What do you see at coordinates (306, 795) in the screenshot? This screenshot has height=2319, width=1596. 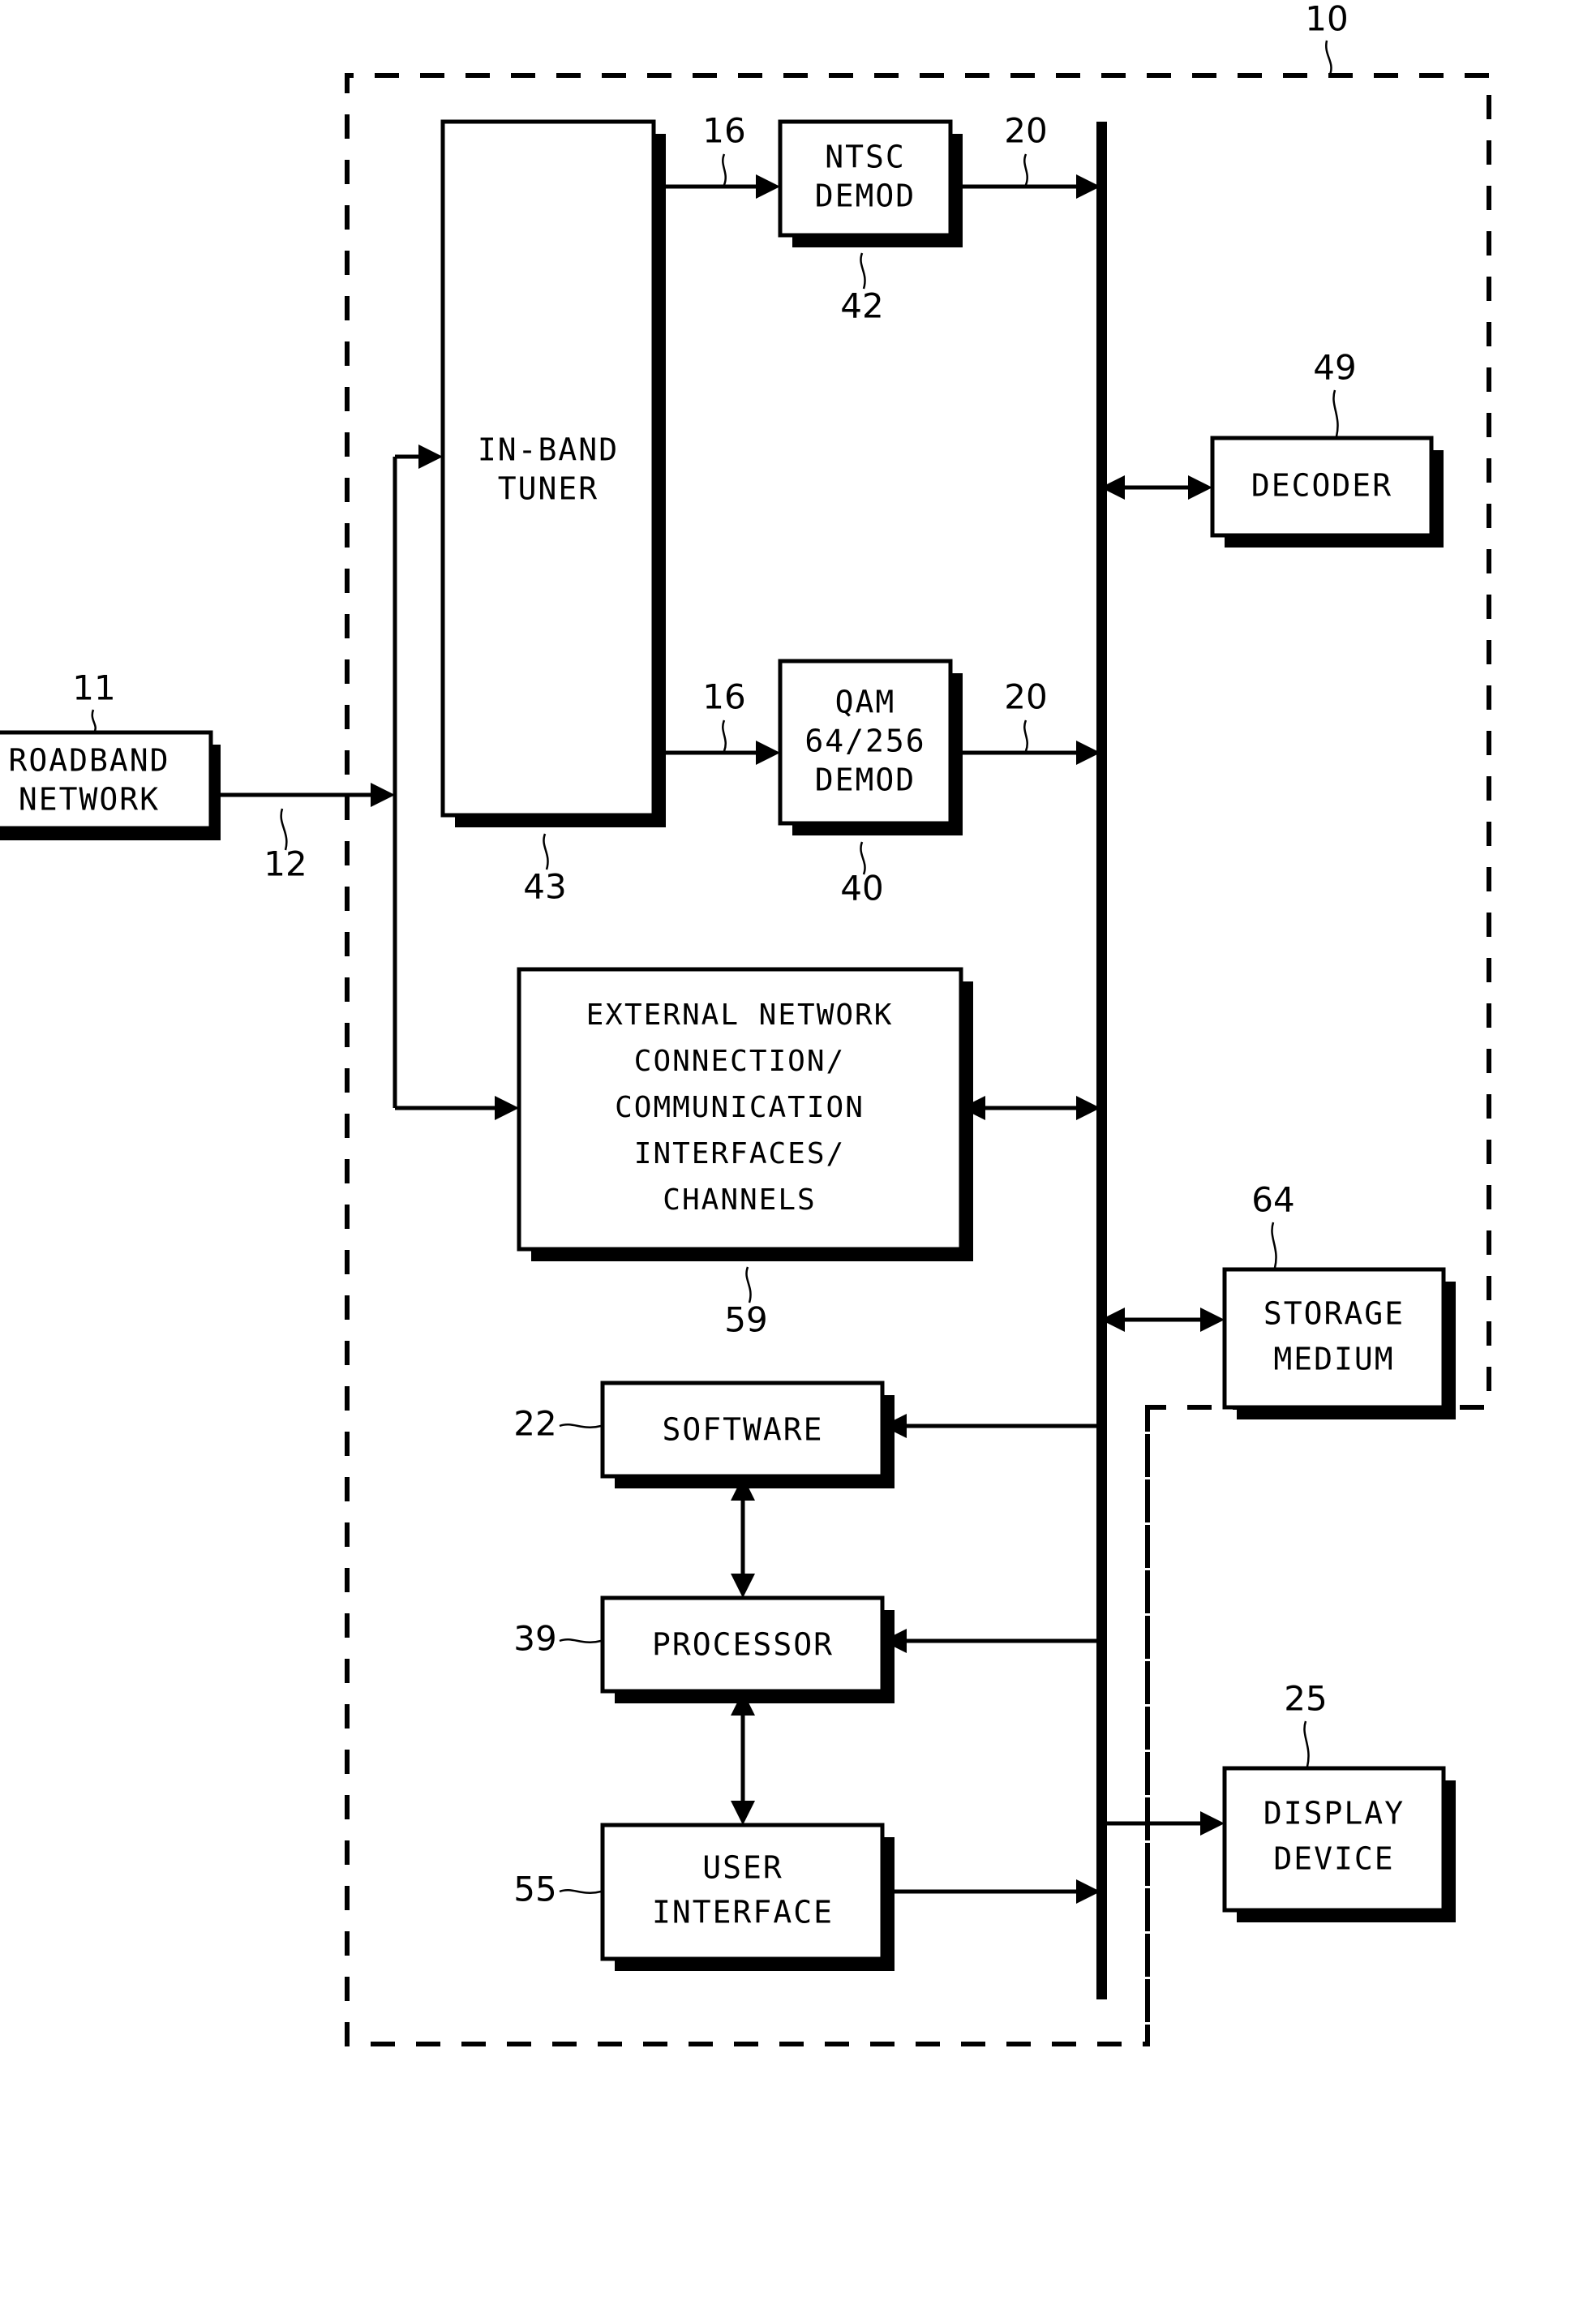 I see `input-signal-arrow` at bounding box center [306, 795].